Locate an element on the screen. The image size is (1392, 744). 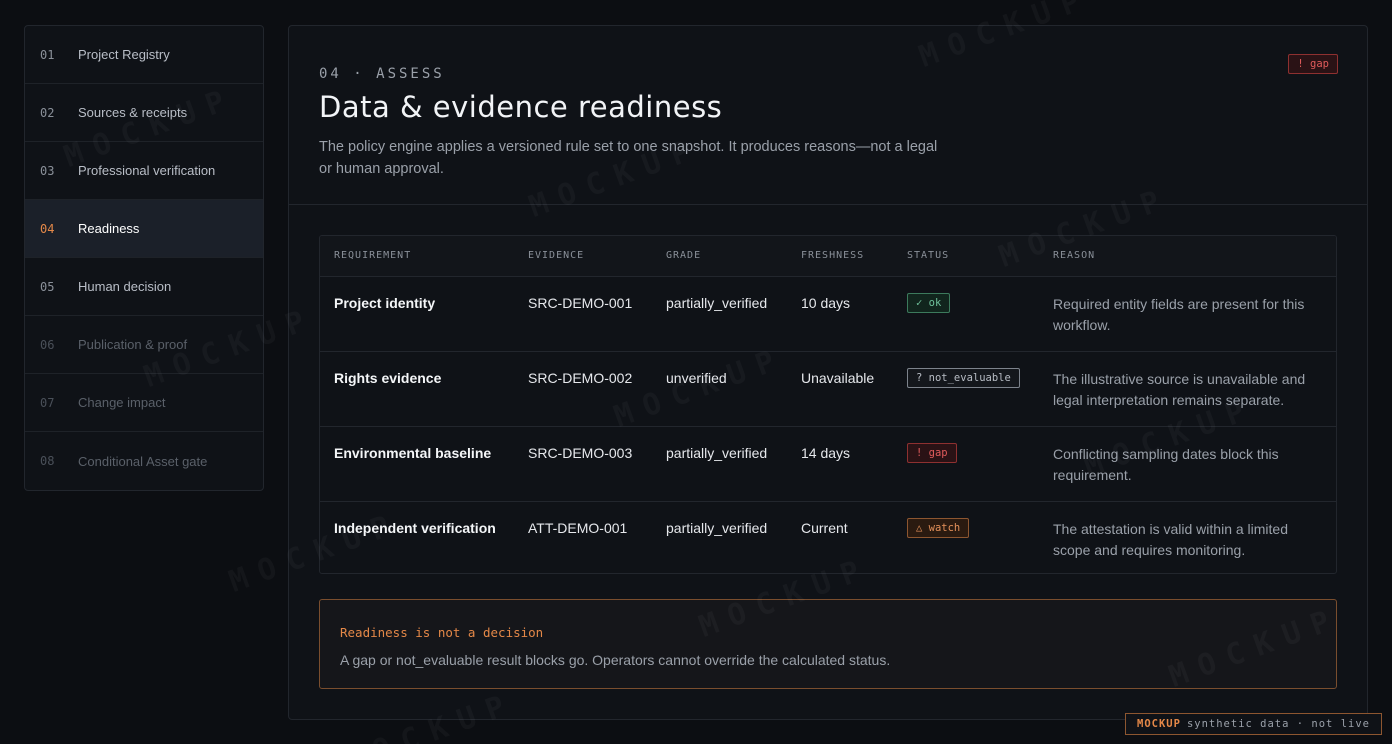
requirement-cell: Project identity is located at coordinates (385, 302).